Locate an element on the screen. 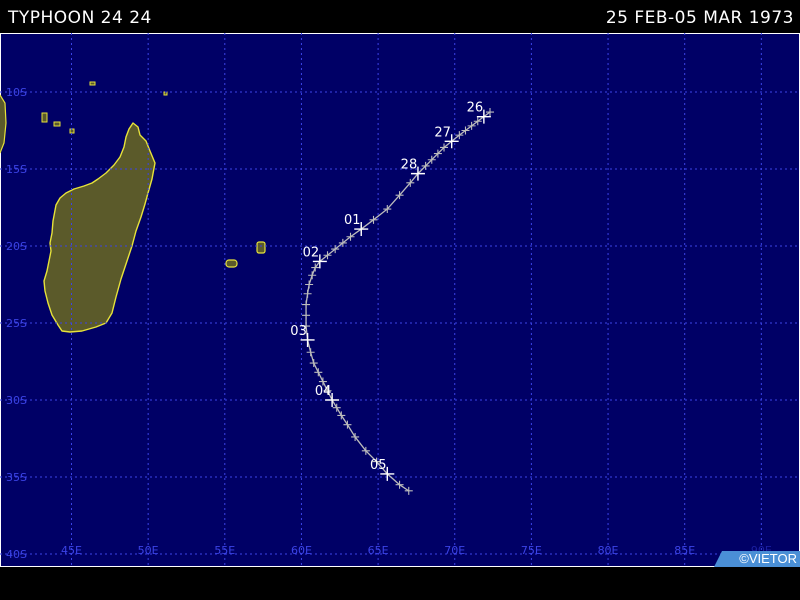  island-mauritius is located at coordinates (261, 247).